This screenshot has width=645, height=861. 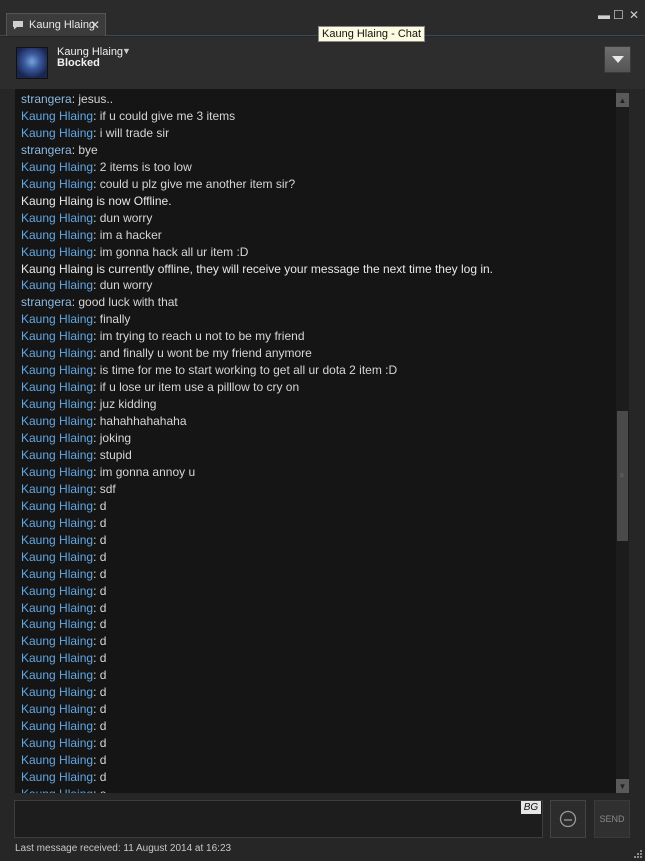 What do you see at coordinates (618, 15) in the screenshot?
I see `maximize-button: ☐` at bounding box center [618, 15].